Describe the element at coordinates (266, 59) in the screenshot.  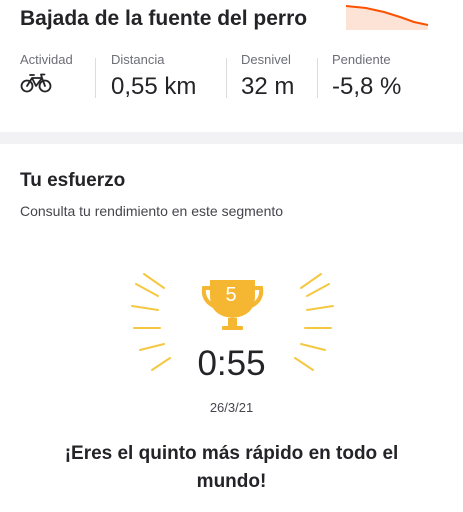
I see `elevation-label: Desnivel` at that location.